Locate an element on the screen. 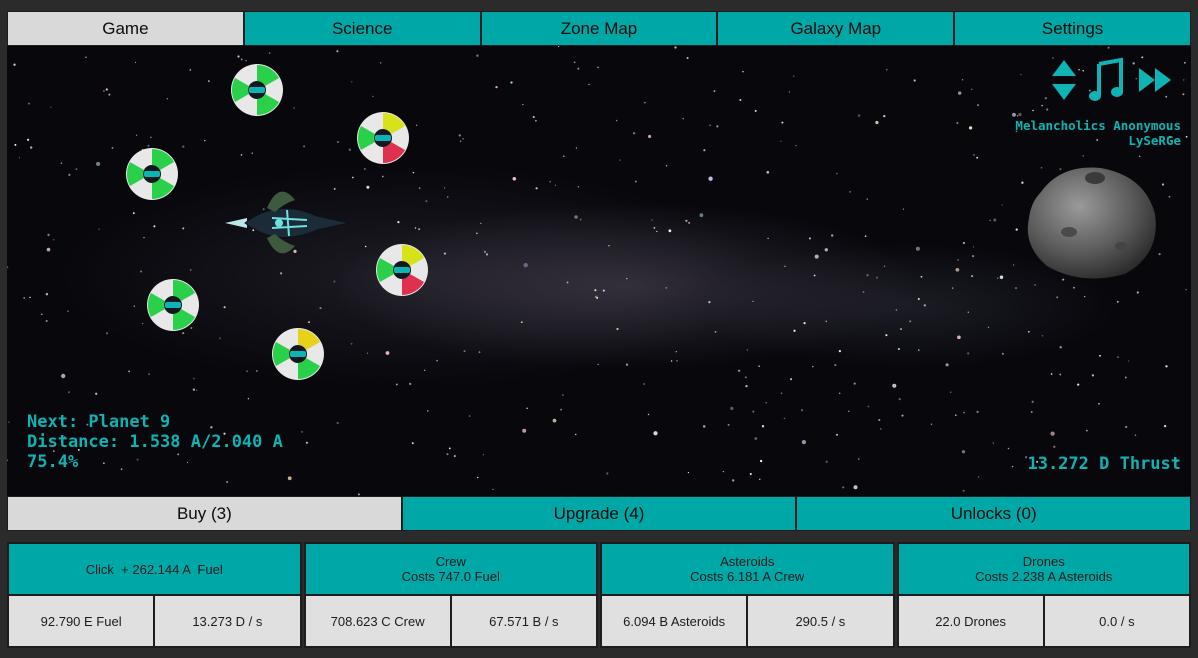  tab-unlocks: Unlocks (0) is located at coordinates (994, 513).